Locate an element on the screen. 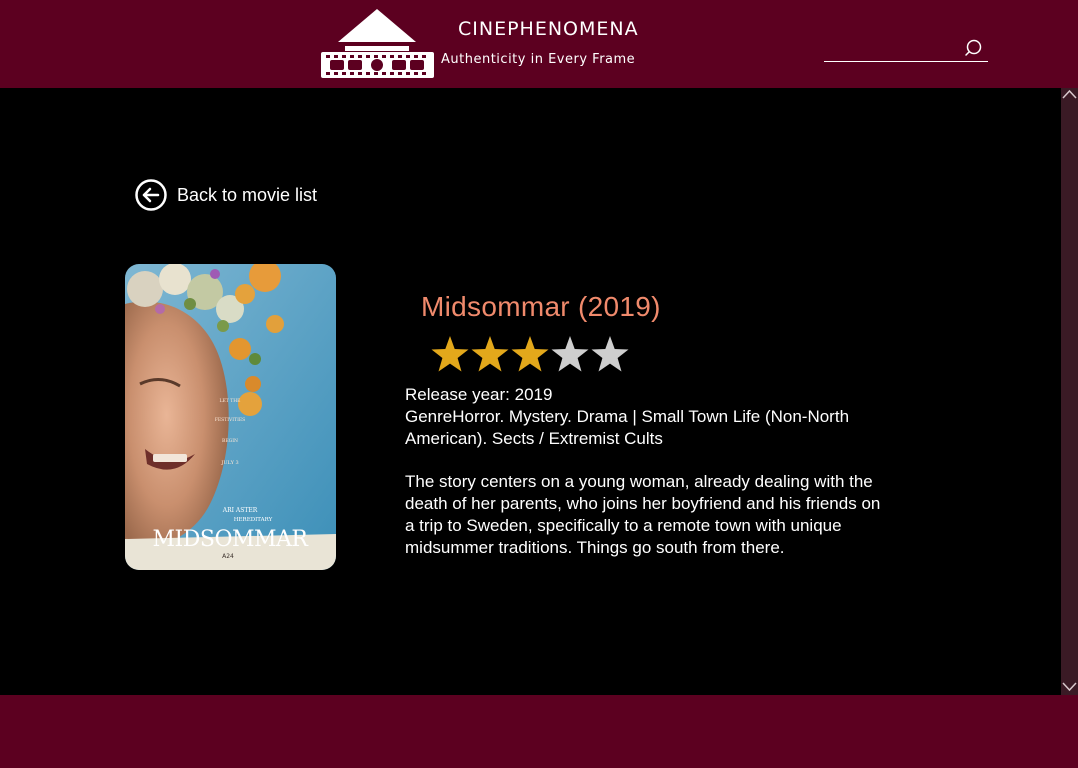 The height and width of the screenshot is (768, 1078). poster-tagline-4: JULY 3 is located at coordinates (229, 463).